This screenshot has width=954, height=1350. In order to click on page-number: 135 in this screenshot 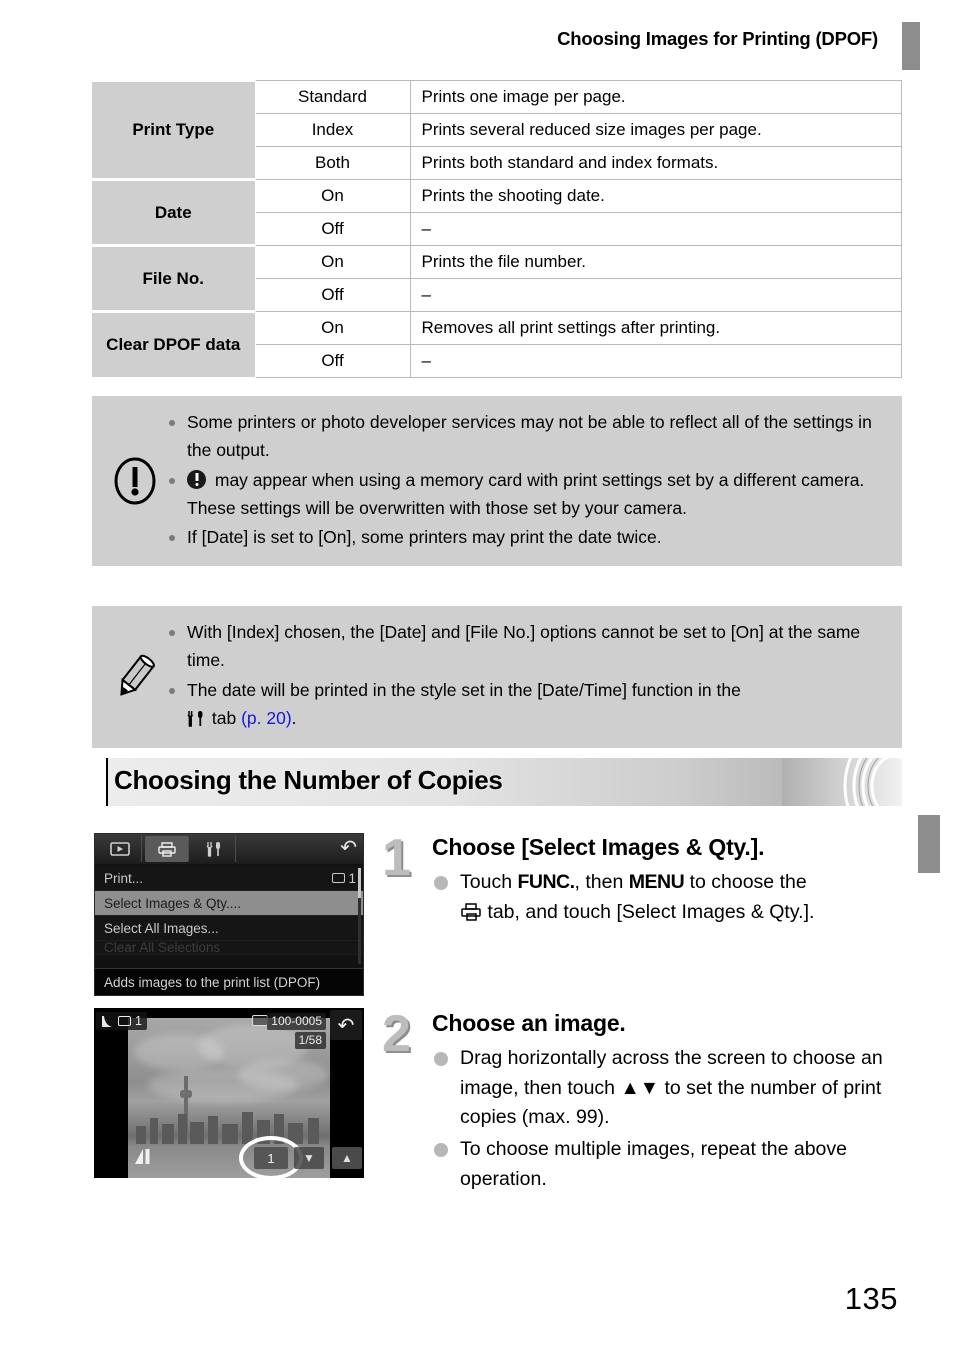, I will do `click(871, 1298)`.